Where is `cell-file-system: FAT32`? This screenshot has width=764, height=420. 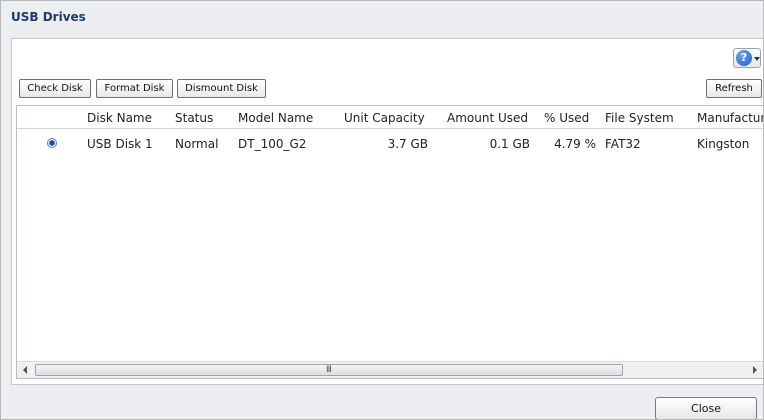
cell-file-system: FAT32 is located at coordinates (623, 144).